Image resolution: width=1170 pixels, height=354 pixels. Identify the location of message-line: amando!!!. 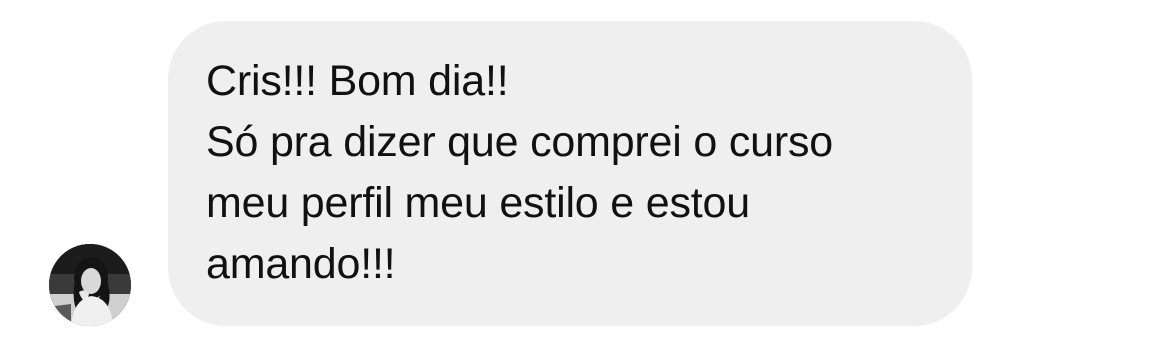
(301, 264).